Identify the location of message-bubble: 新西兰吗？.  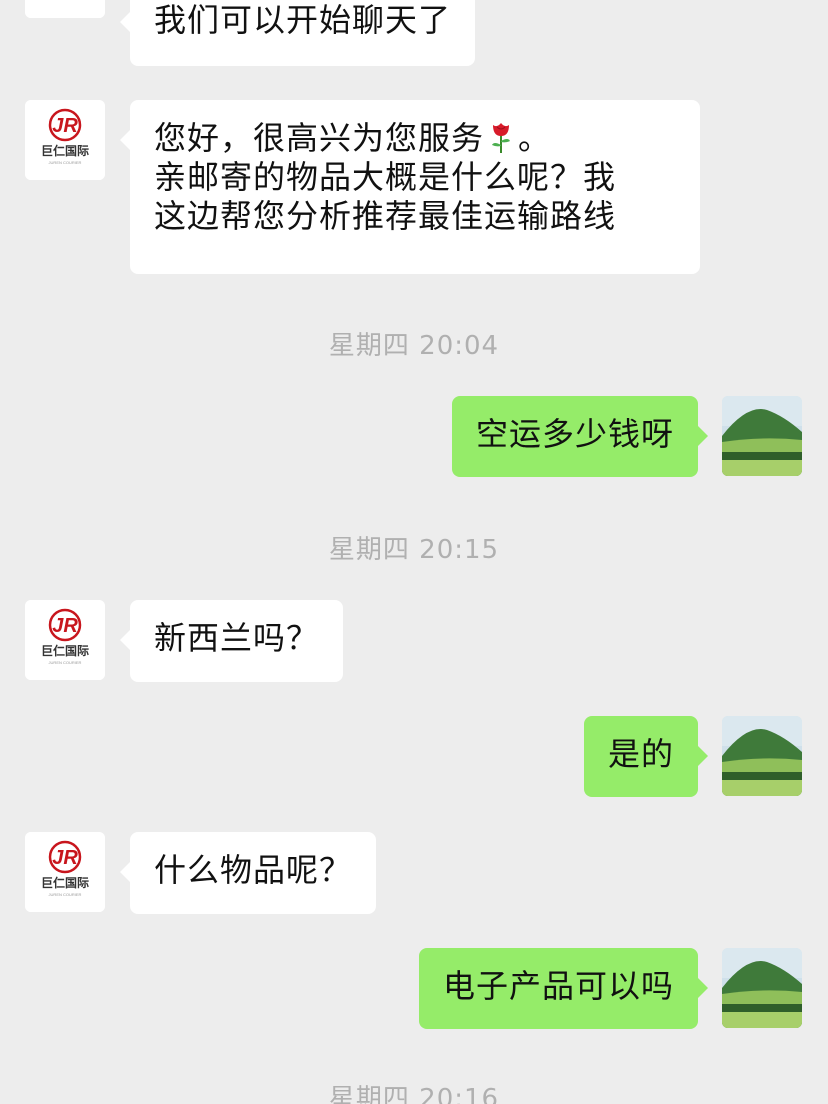
(231, 641).